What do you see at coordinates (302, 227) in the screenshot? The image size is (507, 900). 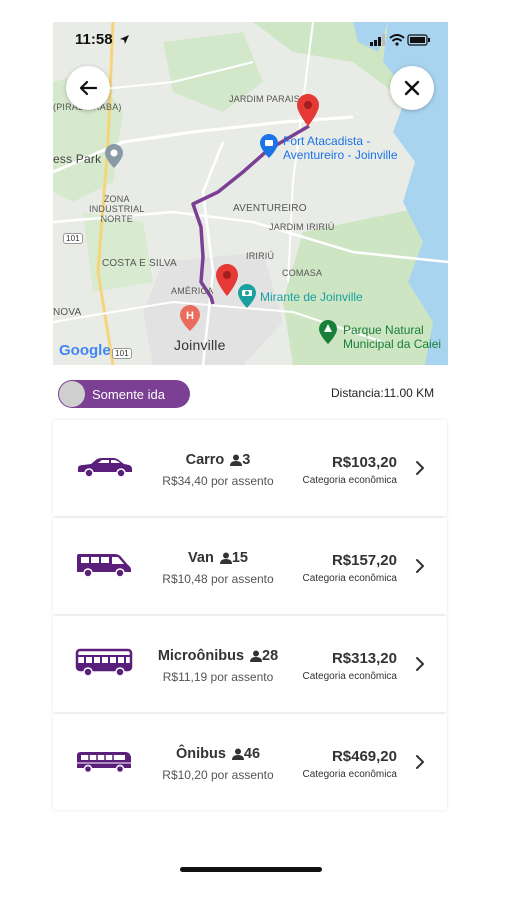 I see `map-label-jardim-iririu: JARDIM IRIRIÚ` at bounding box center [302, 227].